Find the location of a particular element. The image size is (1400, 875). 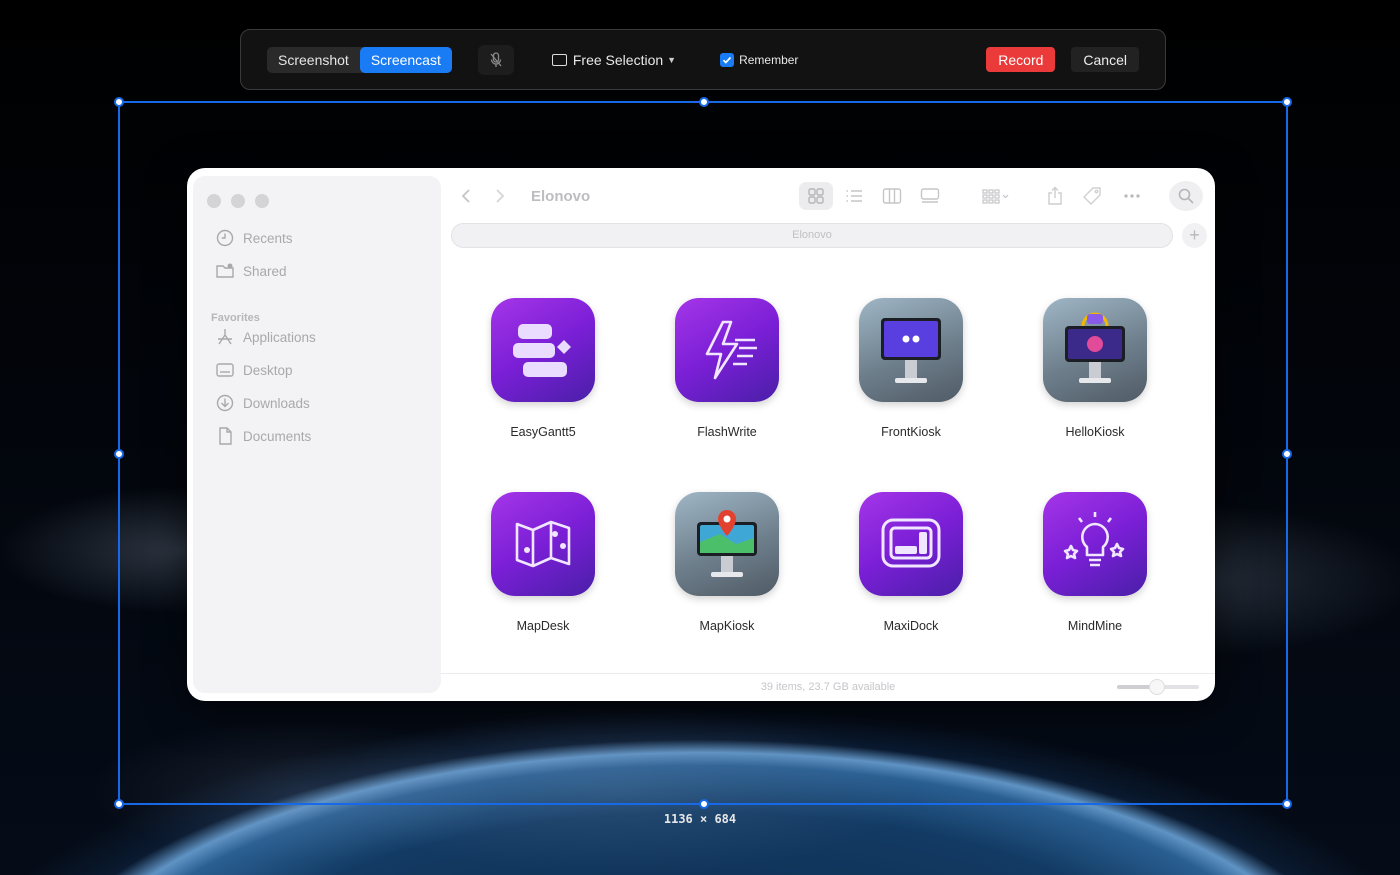

chevron-down-icon: ▼ is located at coordinates (672, 59).